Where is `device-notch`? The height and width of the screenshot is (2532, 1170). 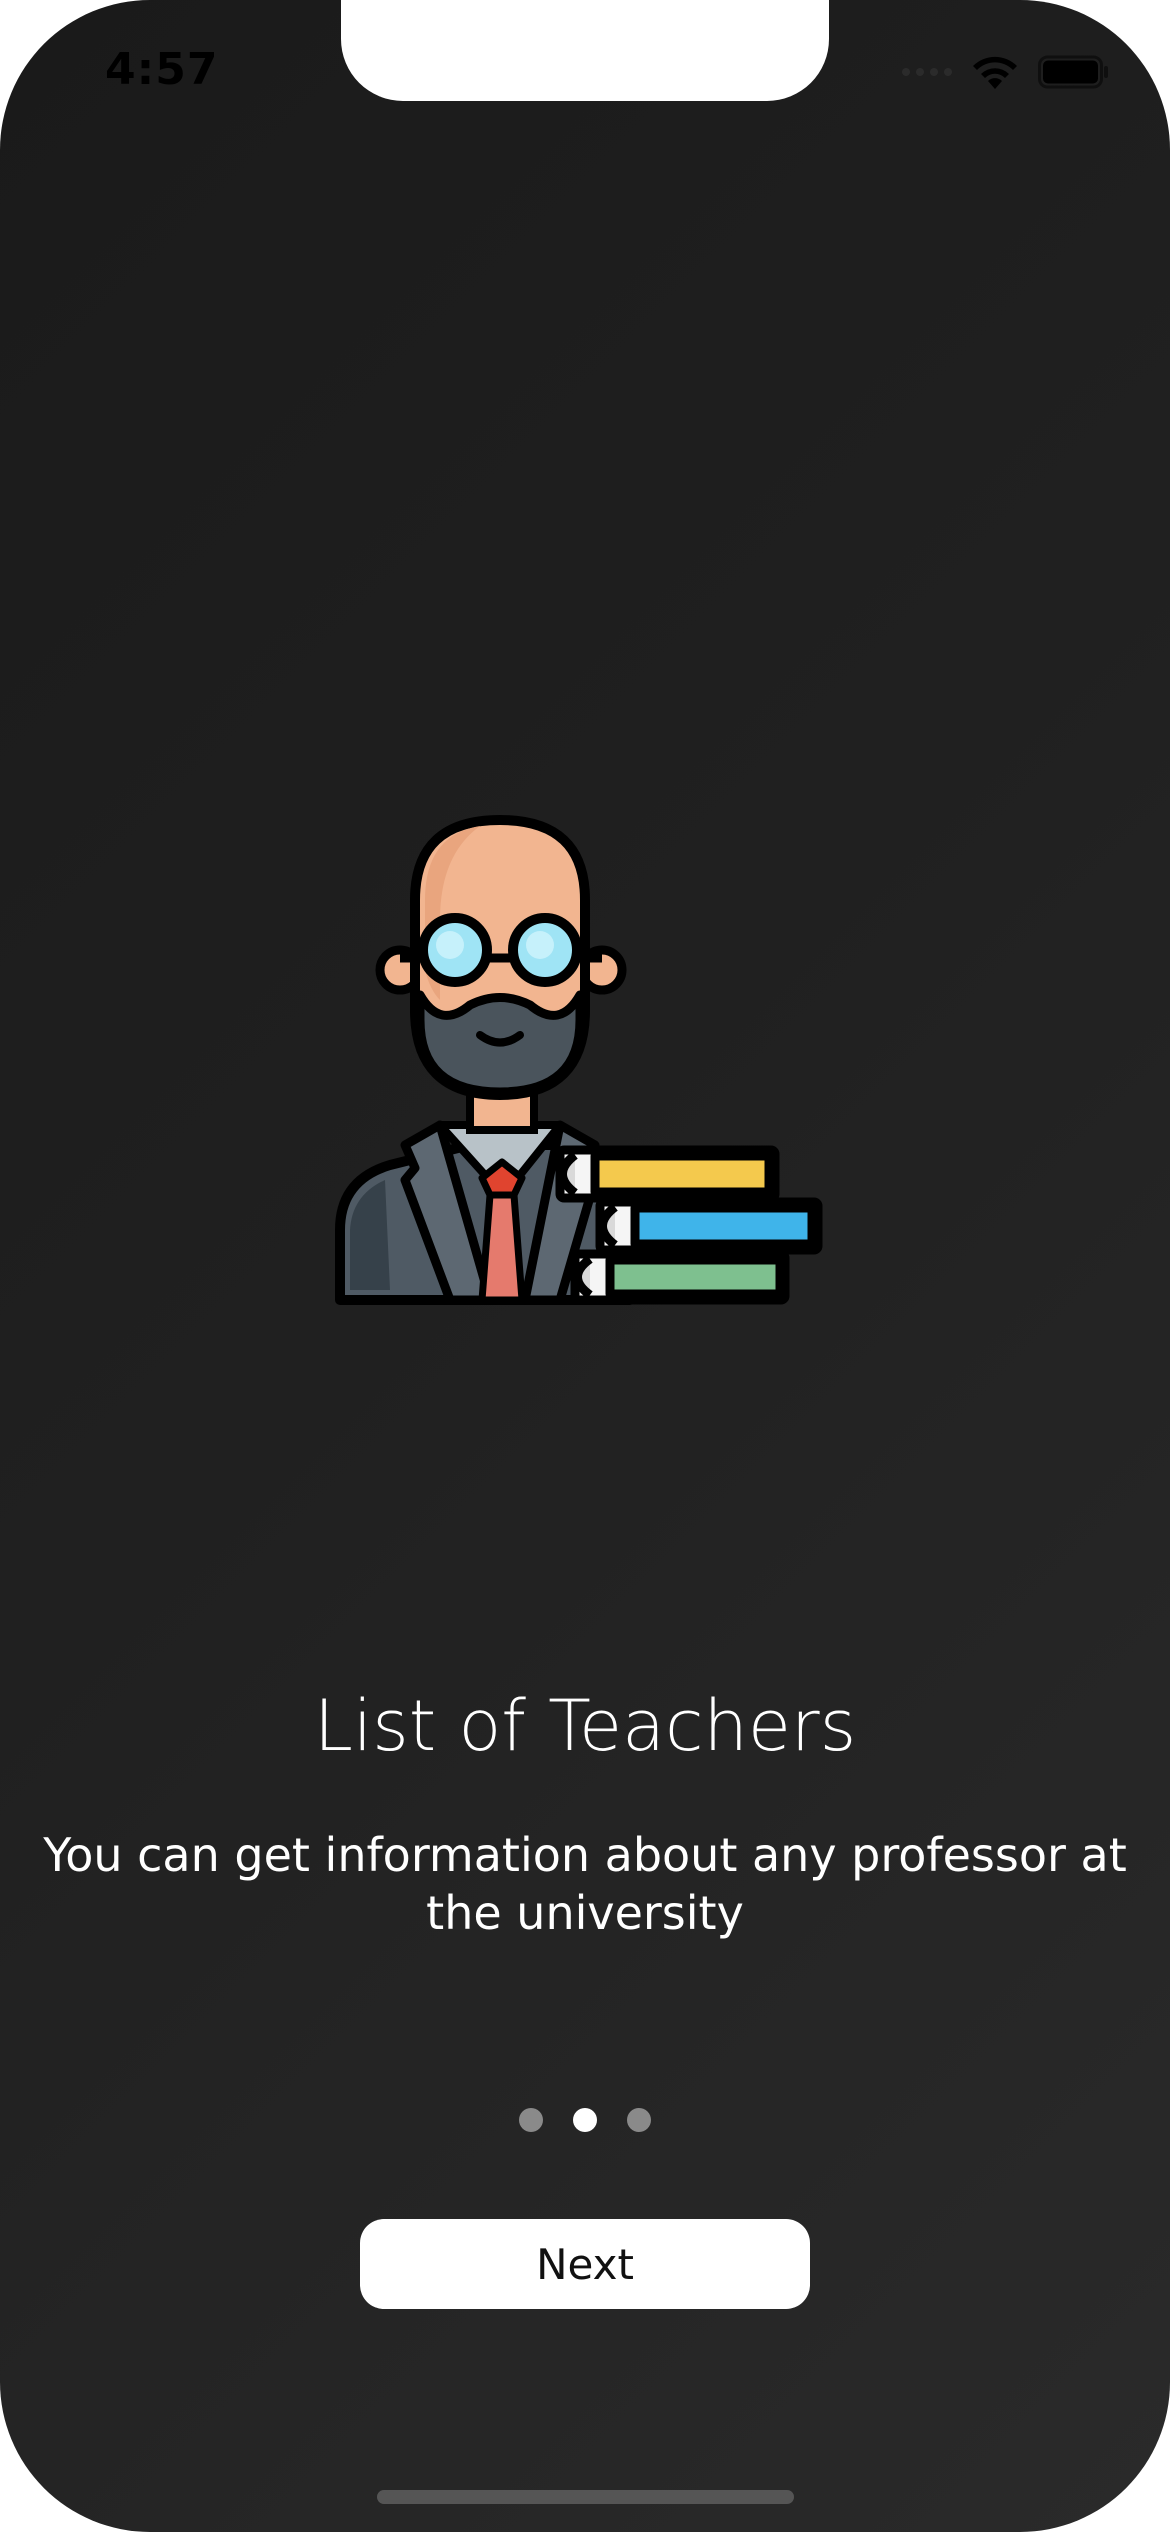 device-notch is located at coordinates (585, 50).